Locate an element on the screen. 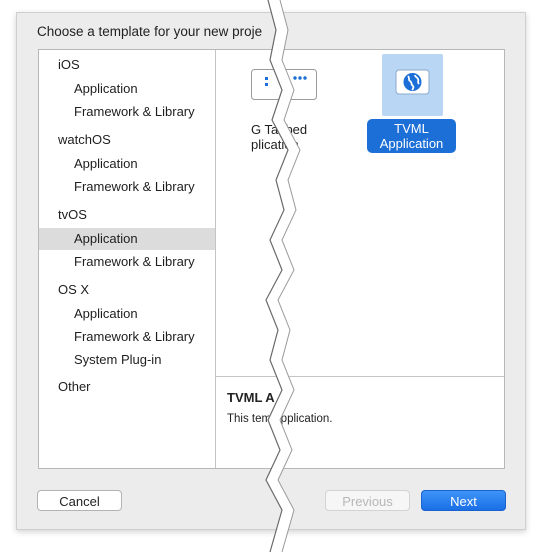  sidebar-item-tvos-application: Application is located at coordinates (127, 239).